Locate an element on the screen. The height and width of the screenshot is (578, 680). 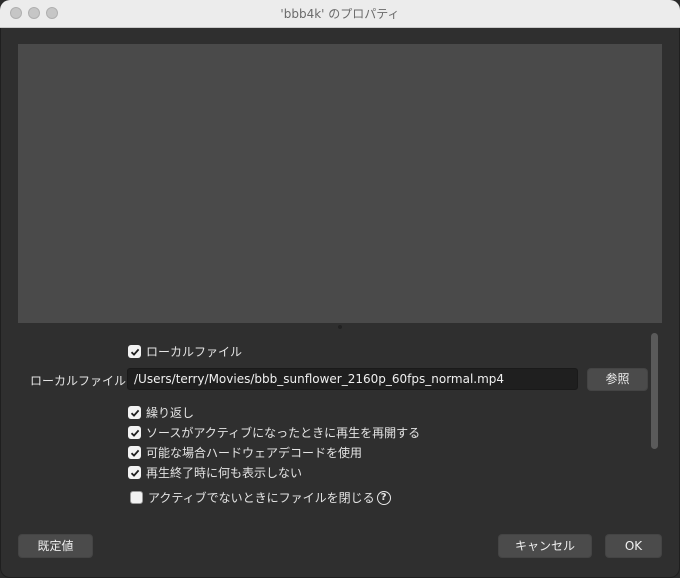
show-nothing-on-end-checkbox is located at coordinates (134, 472).